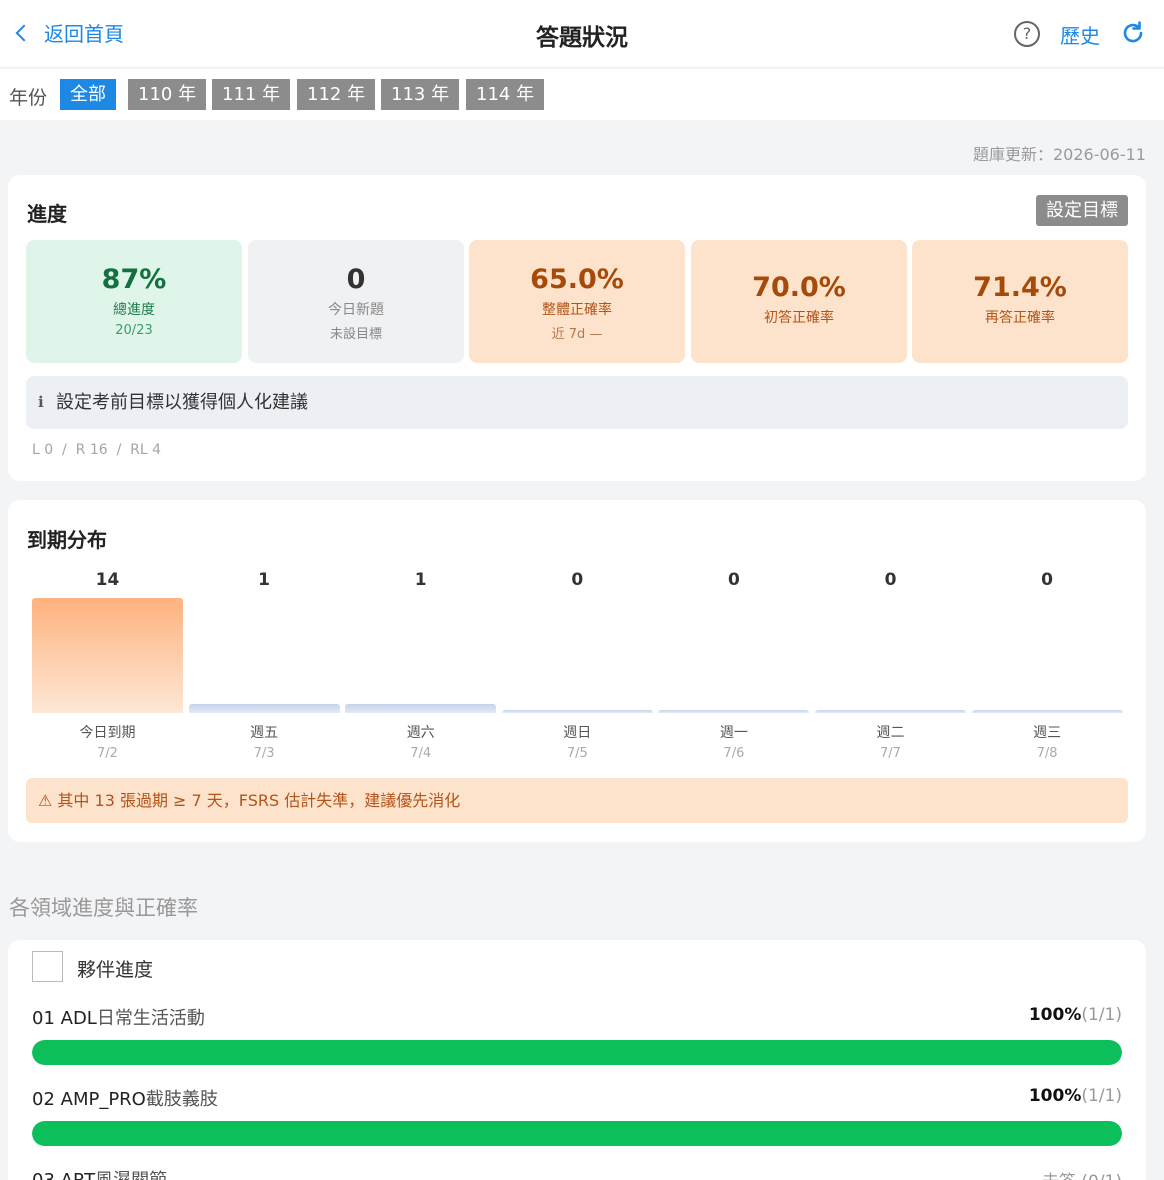 Image resolution: width=1164 pixels, height=1180 pixels. What do you see at coordinates (97, 450) in the screenshot?
I see `learn-review-counts: L 0 / R 16 / RL 4` at bounding box center [97, 450].